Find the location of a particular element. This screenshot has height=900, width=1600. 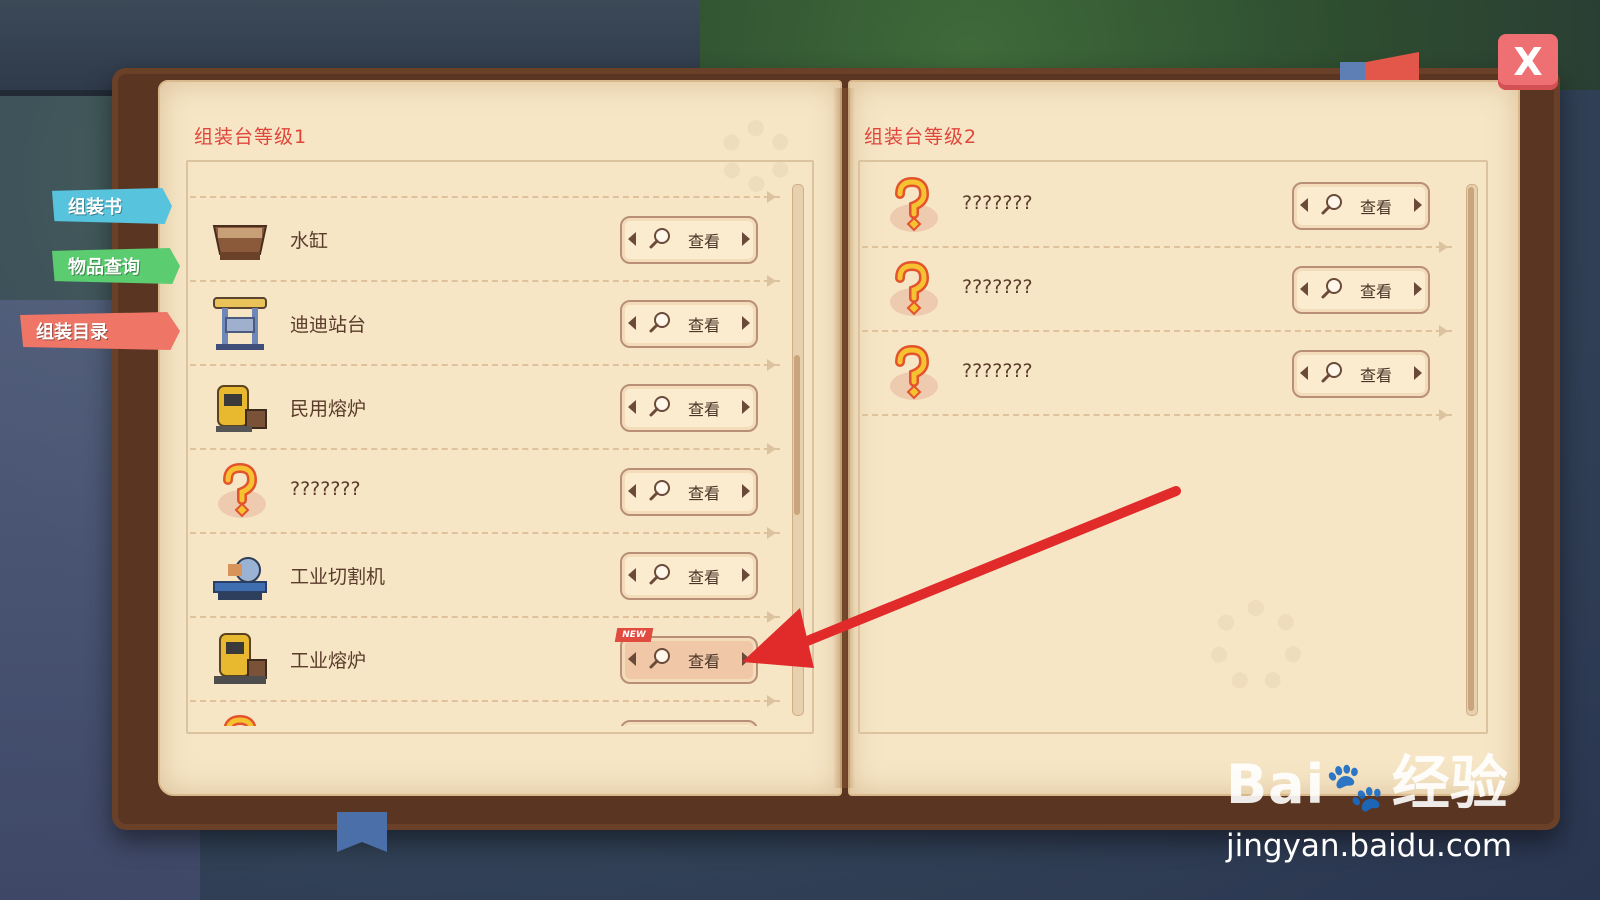

bookmark-ribbon-bottom is located at coordinates (362, 832).